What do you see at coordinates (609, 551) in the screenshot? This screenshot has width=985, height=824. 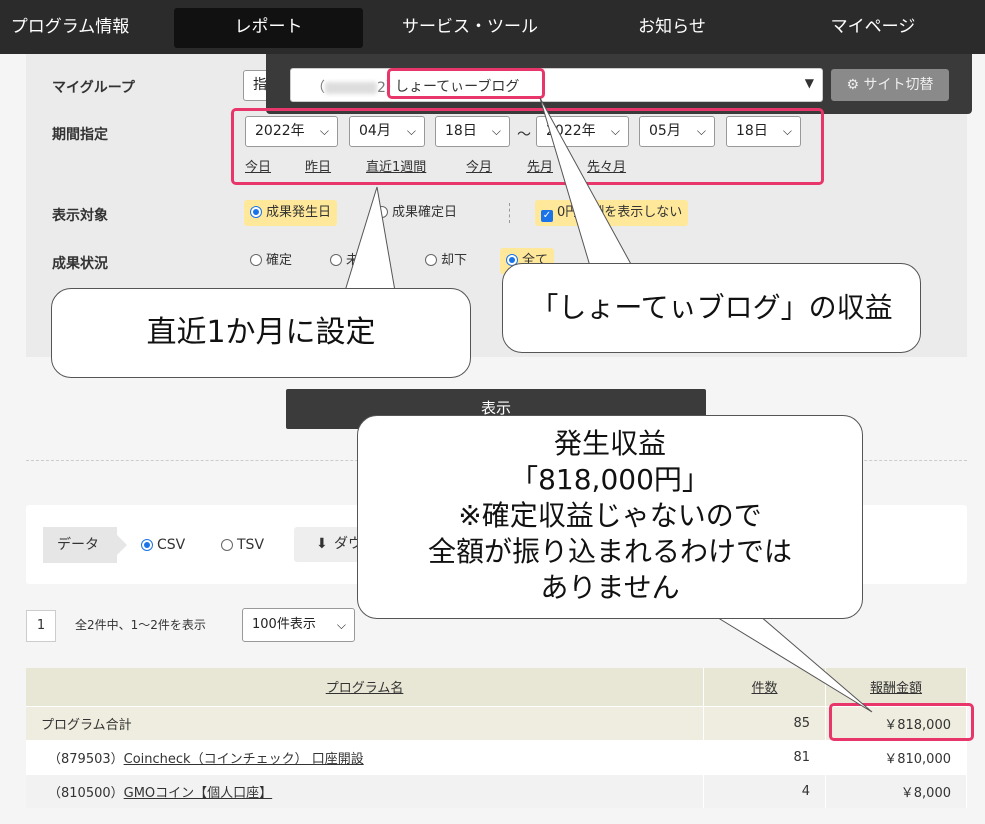 I see `callout-earnings-line: 全額が振り込まれるわけでは` at bounding box center [609, 551].